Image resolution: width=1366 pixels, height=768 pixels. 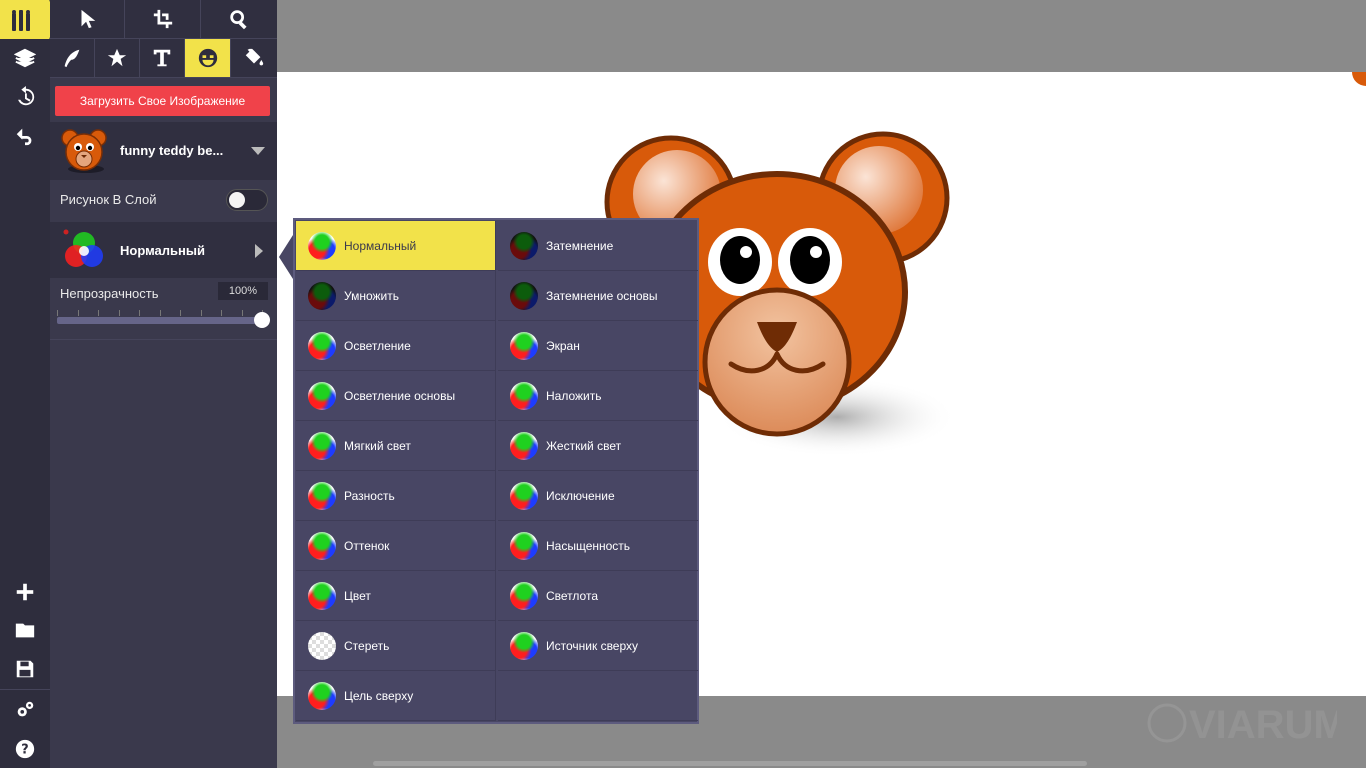 What do you see at coordinates (25, 136) in the screenshot?
I see `undo-icon` at bounding box center [25, 136].